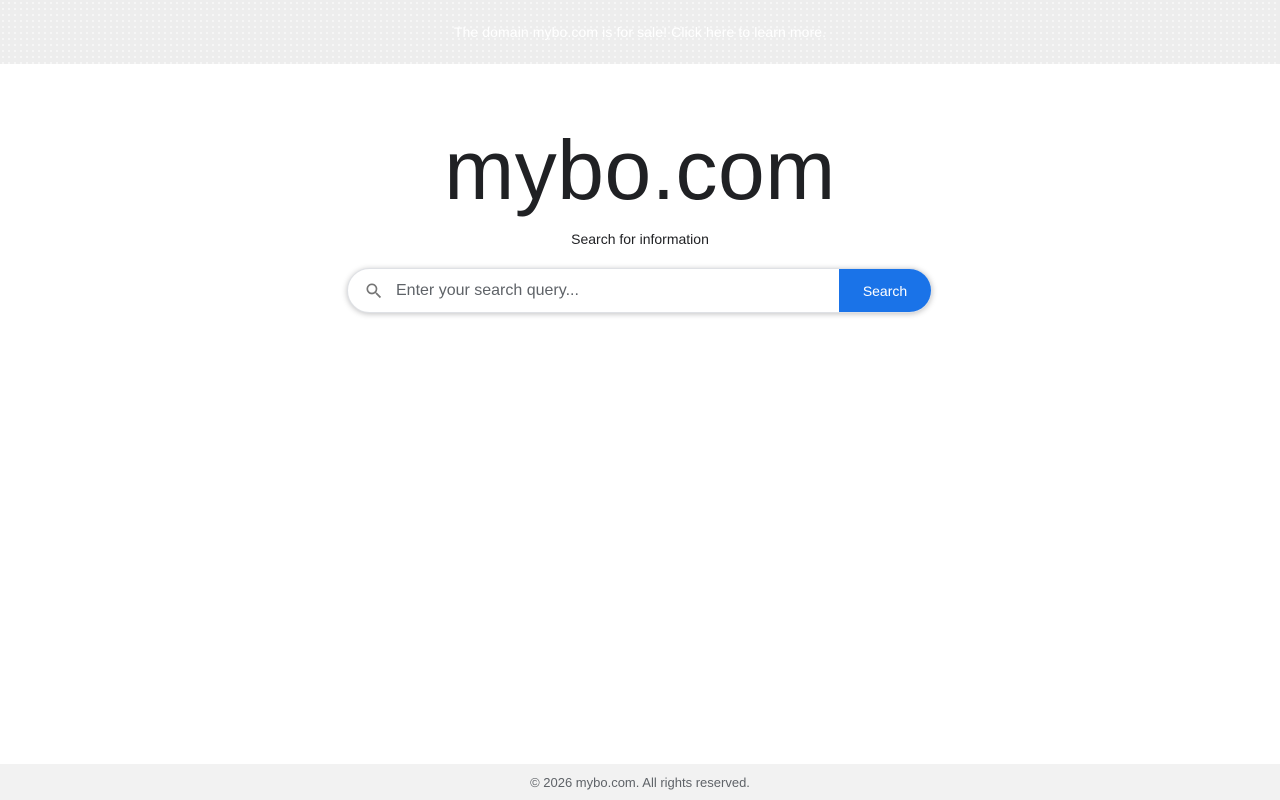  I want to click on search-input, so click(617, 290).